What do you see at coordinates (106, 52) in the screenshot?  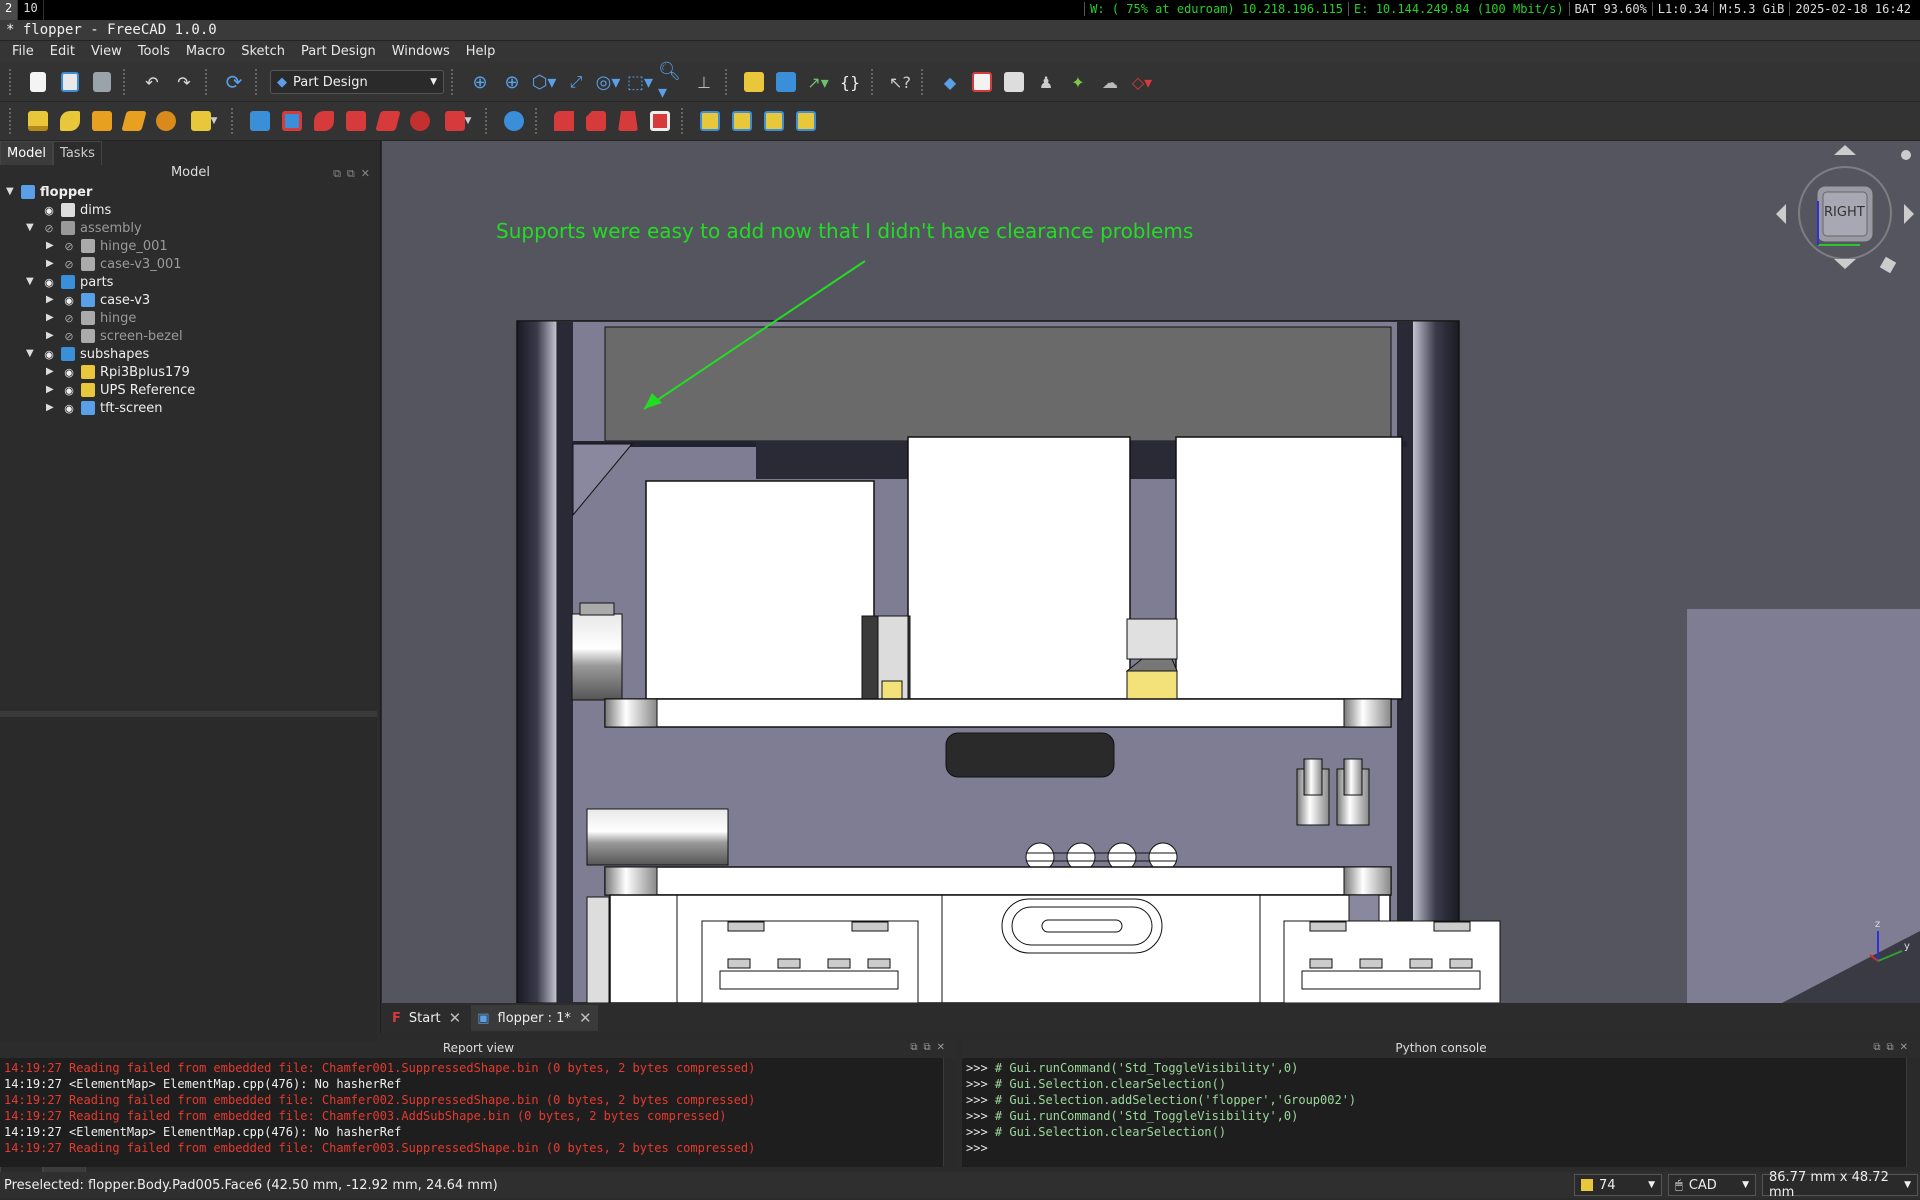 I see `menu-view: View` at bounding box center [106, 52].